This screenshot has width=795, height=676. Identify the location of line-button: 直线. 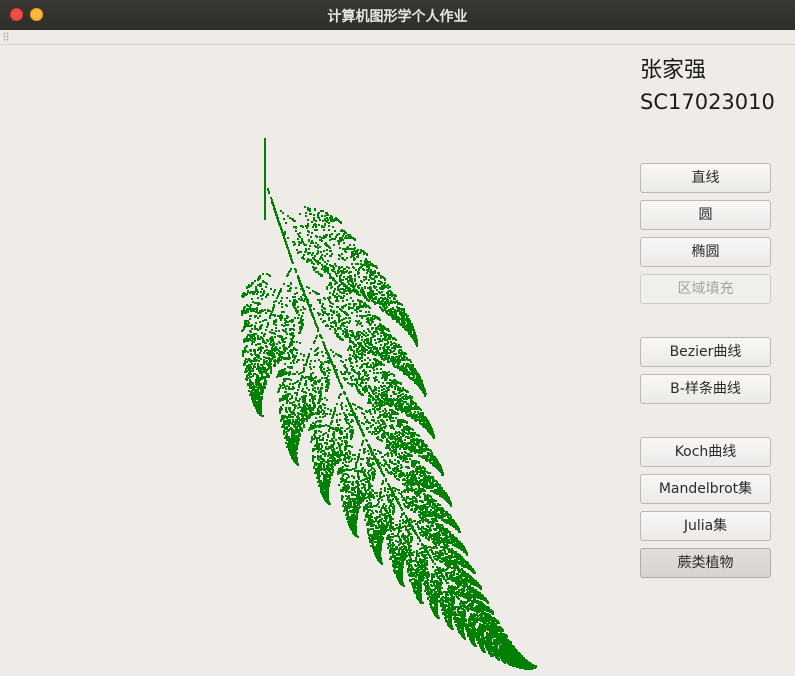
(705, 178).